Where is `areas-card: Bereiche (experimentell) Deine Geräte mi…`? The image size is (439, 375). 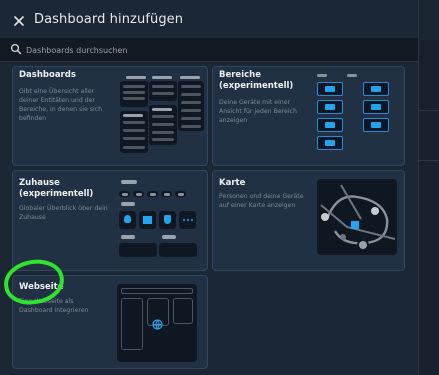 areas-card: Bereiche (experimentell) Deine Geräte mi… is located at coordinates (308, 116).